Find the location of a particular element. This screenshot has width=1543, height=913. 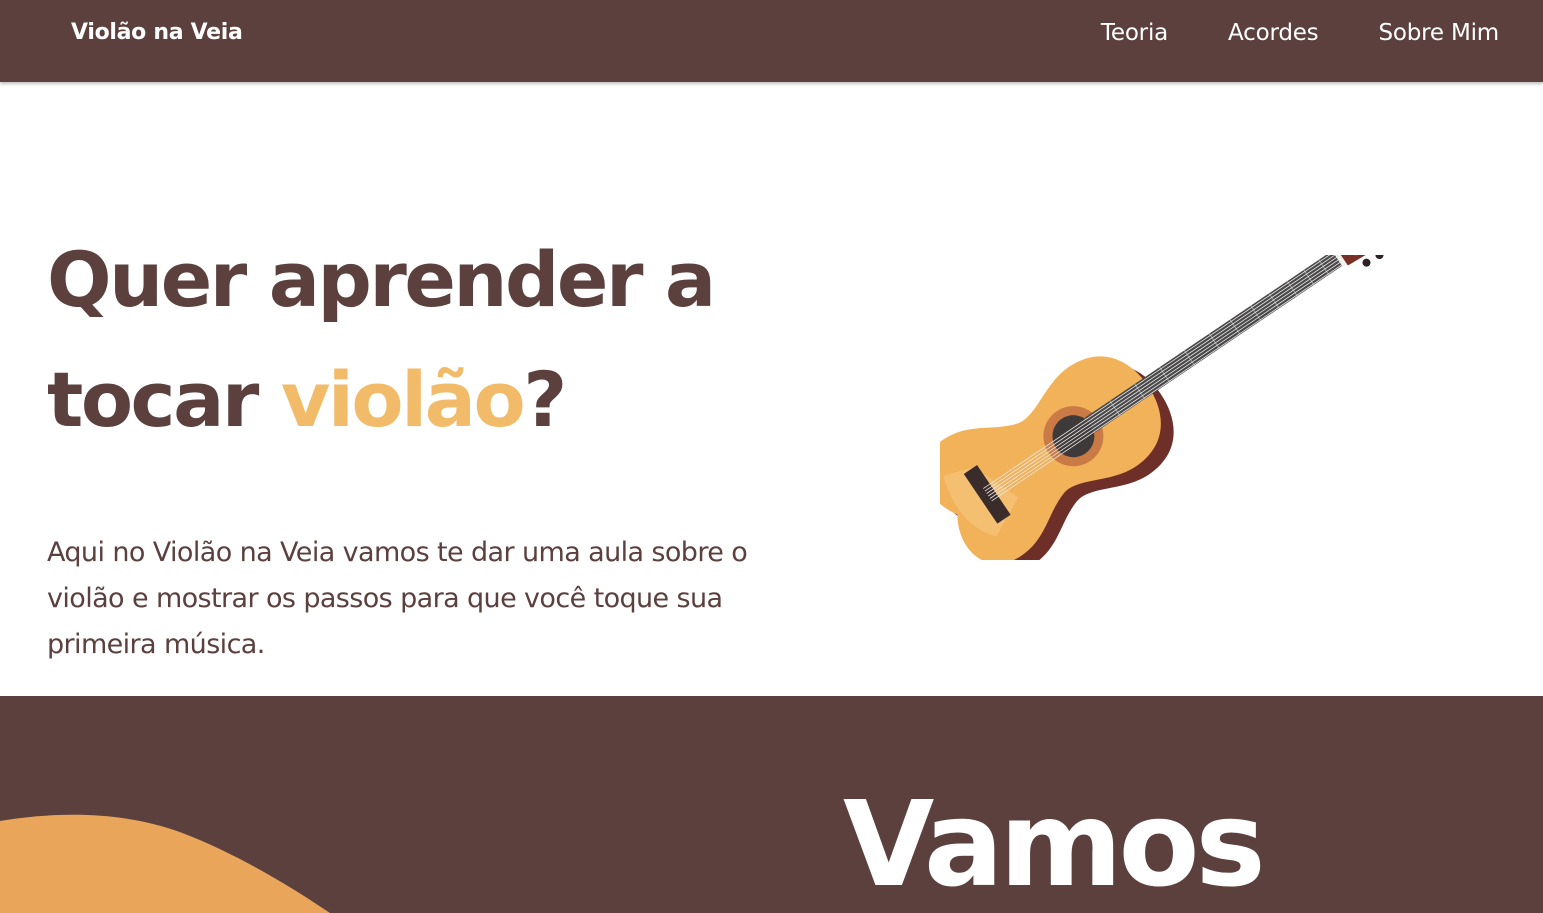

hero-title-line2: tocar is located at coordinates (164, 399).